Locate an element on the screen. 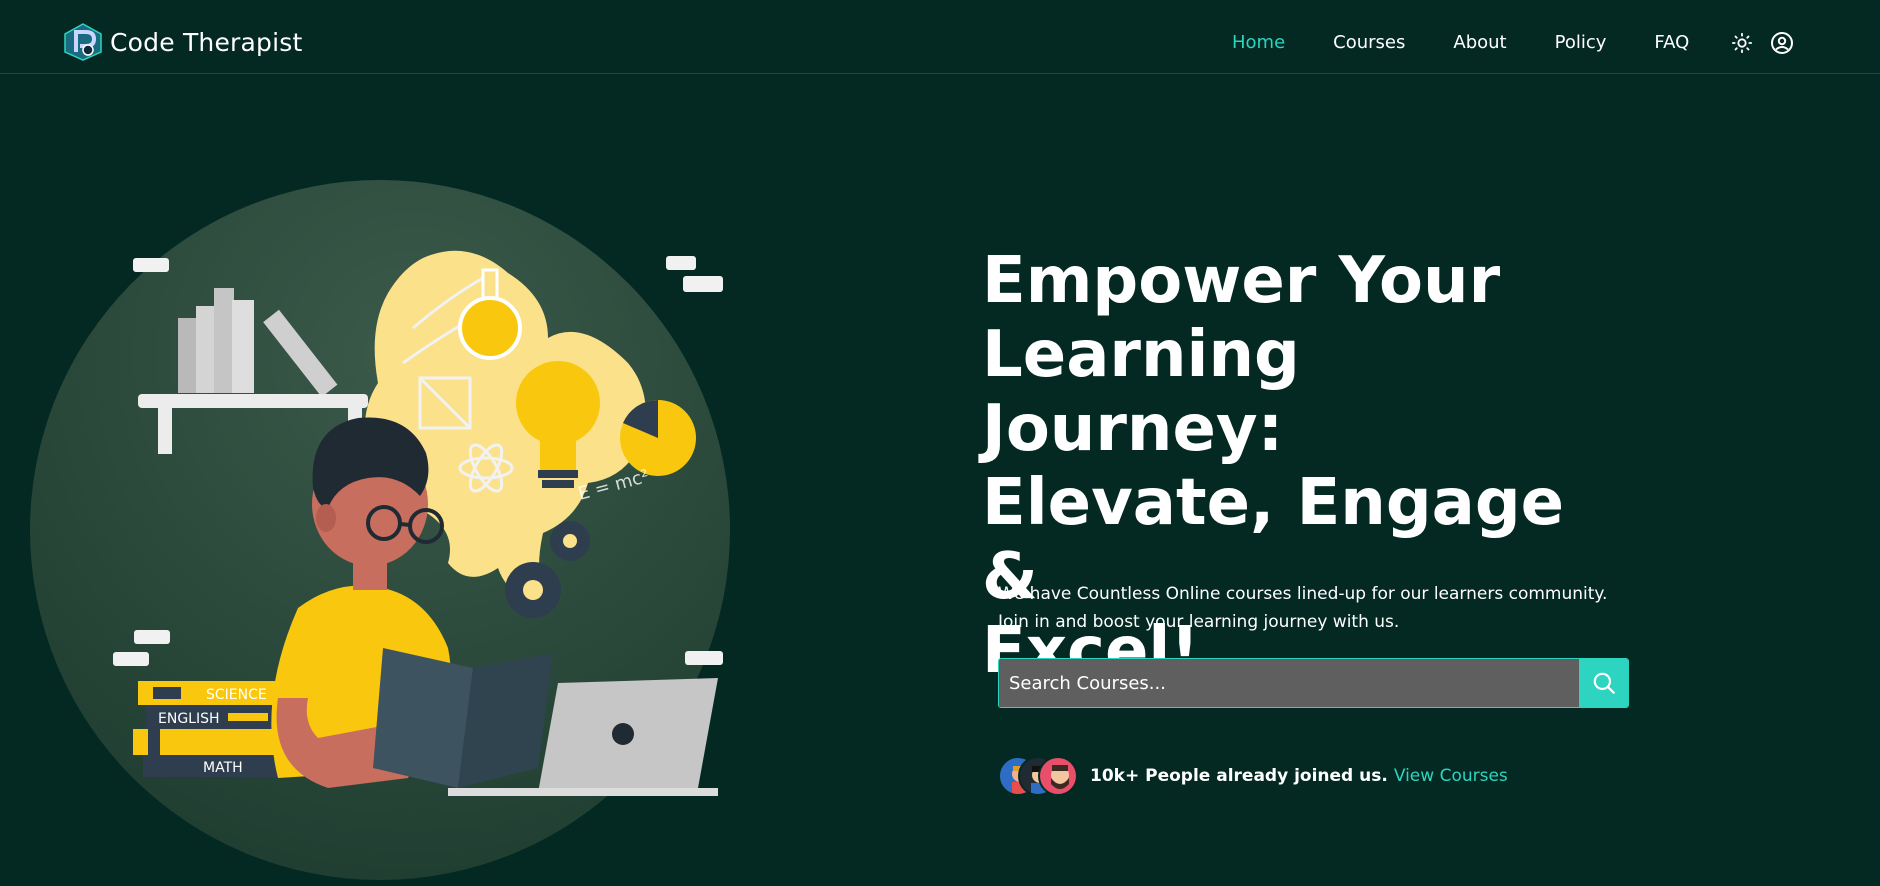  search-icon is located at coordinates (1604, 683).